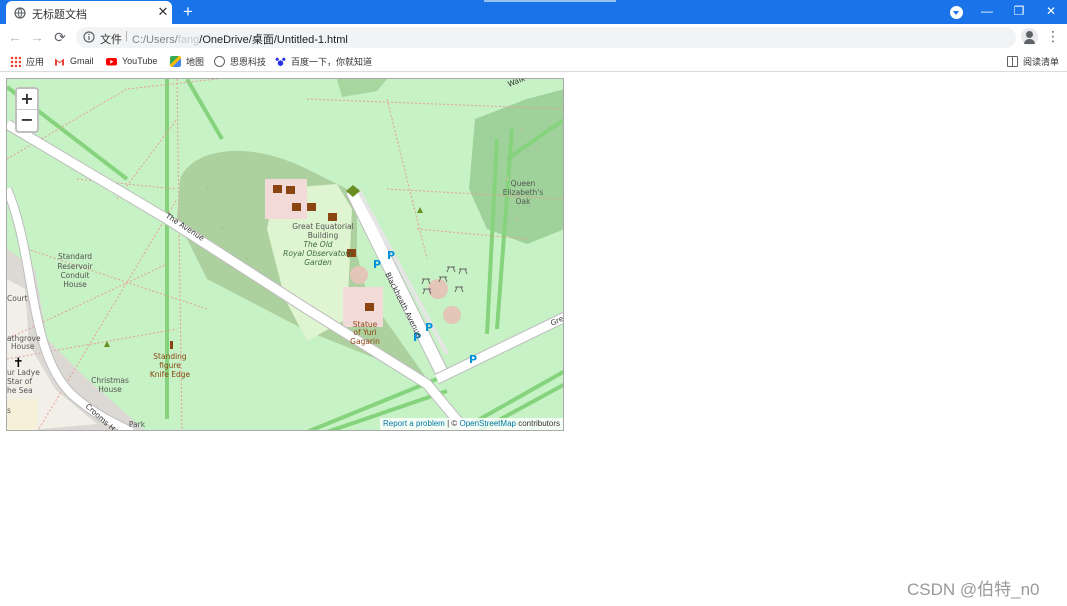 The height and width of the screenshot is (606, 1067). I want to click on new-tab-button: +, so click(188, 12).